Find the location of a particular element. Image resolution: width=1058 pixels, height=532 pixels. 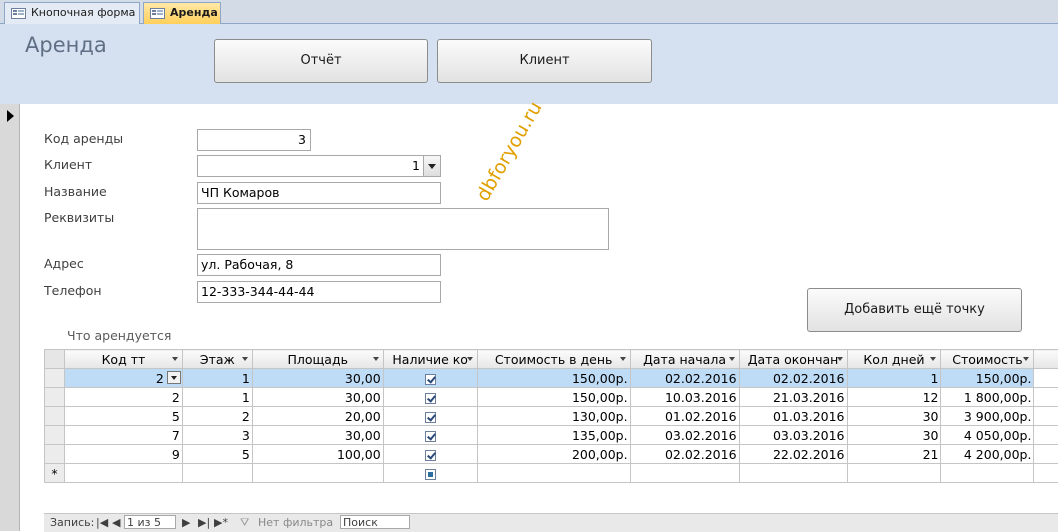

table-cell-cost: 4 200,00р. is located at coordinates (987, 454).